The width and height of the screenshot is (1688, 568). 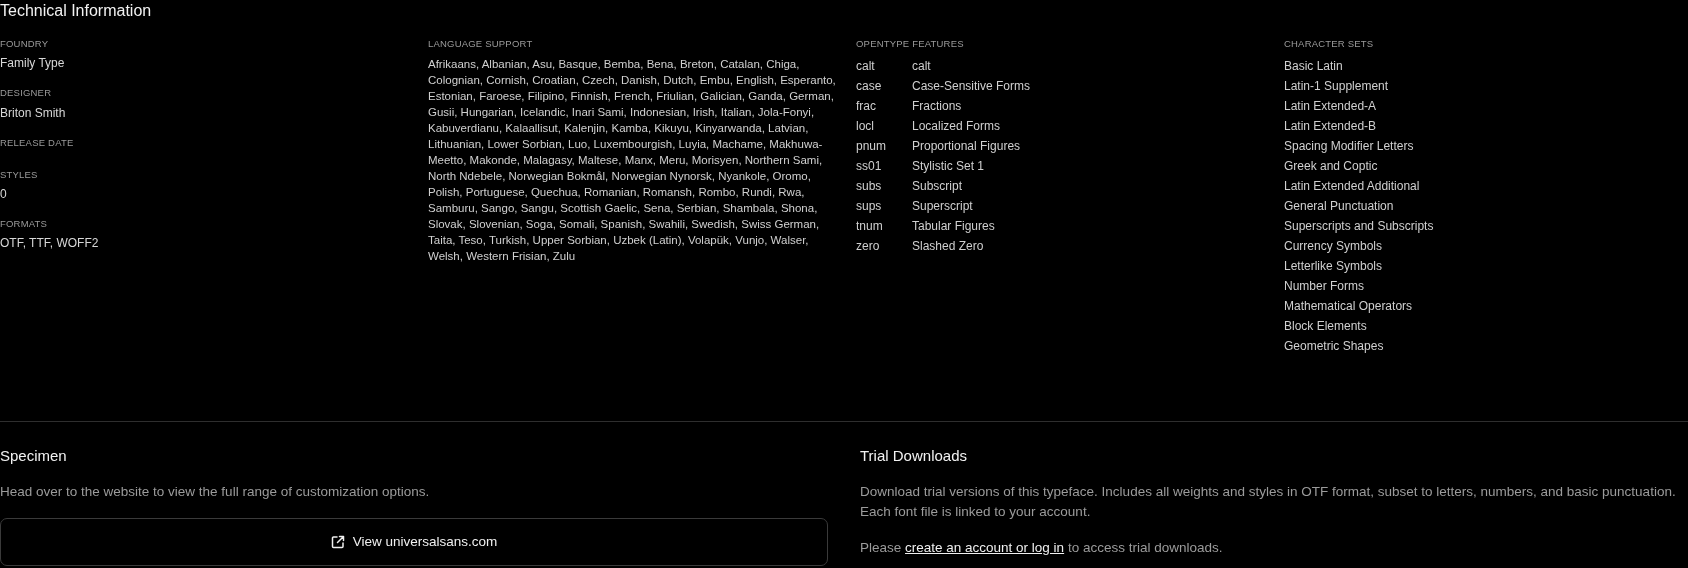 I want to click on feature-tag: tnum, so click(x=884, y=226).